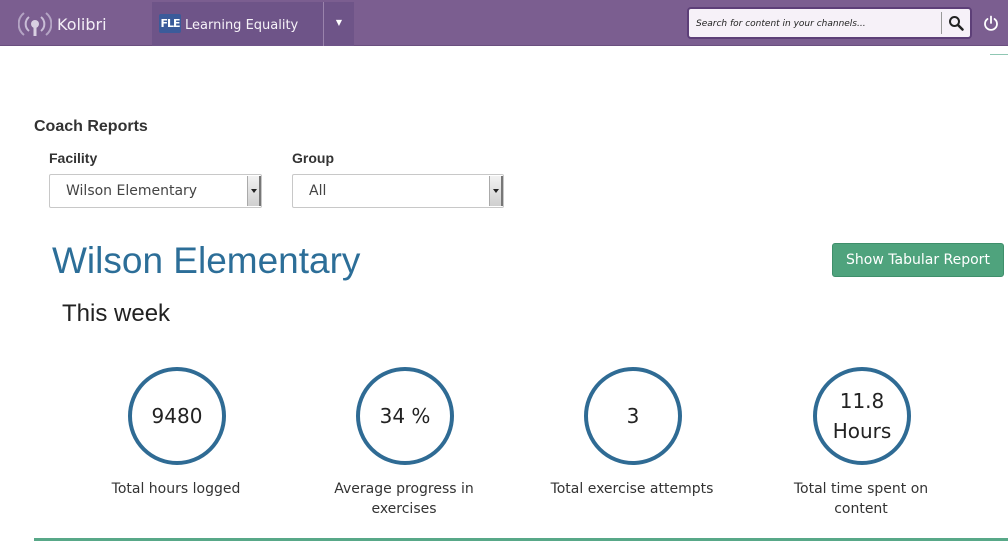 Image resolution: width=1008 pixels, height=557 pixels. What do you see at coordinates (991, 23) in the screenshot?
I see `power-icon` at bounding box center [991, 23].